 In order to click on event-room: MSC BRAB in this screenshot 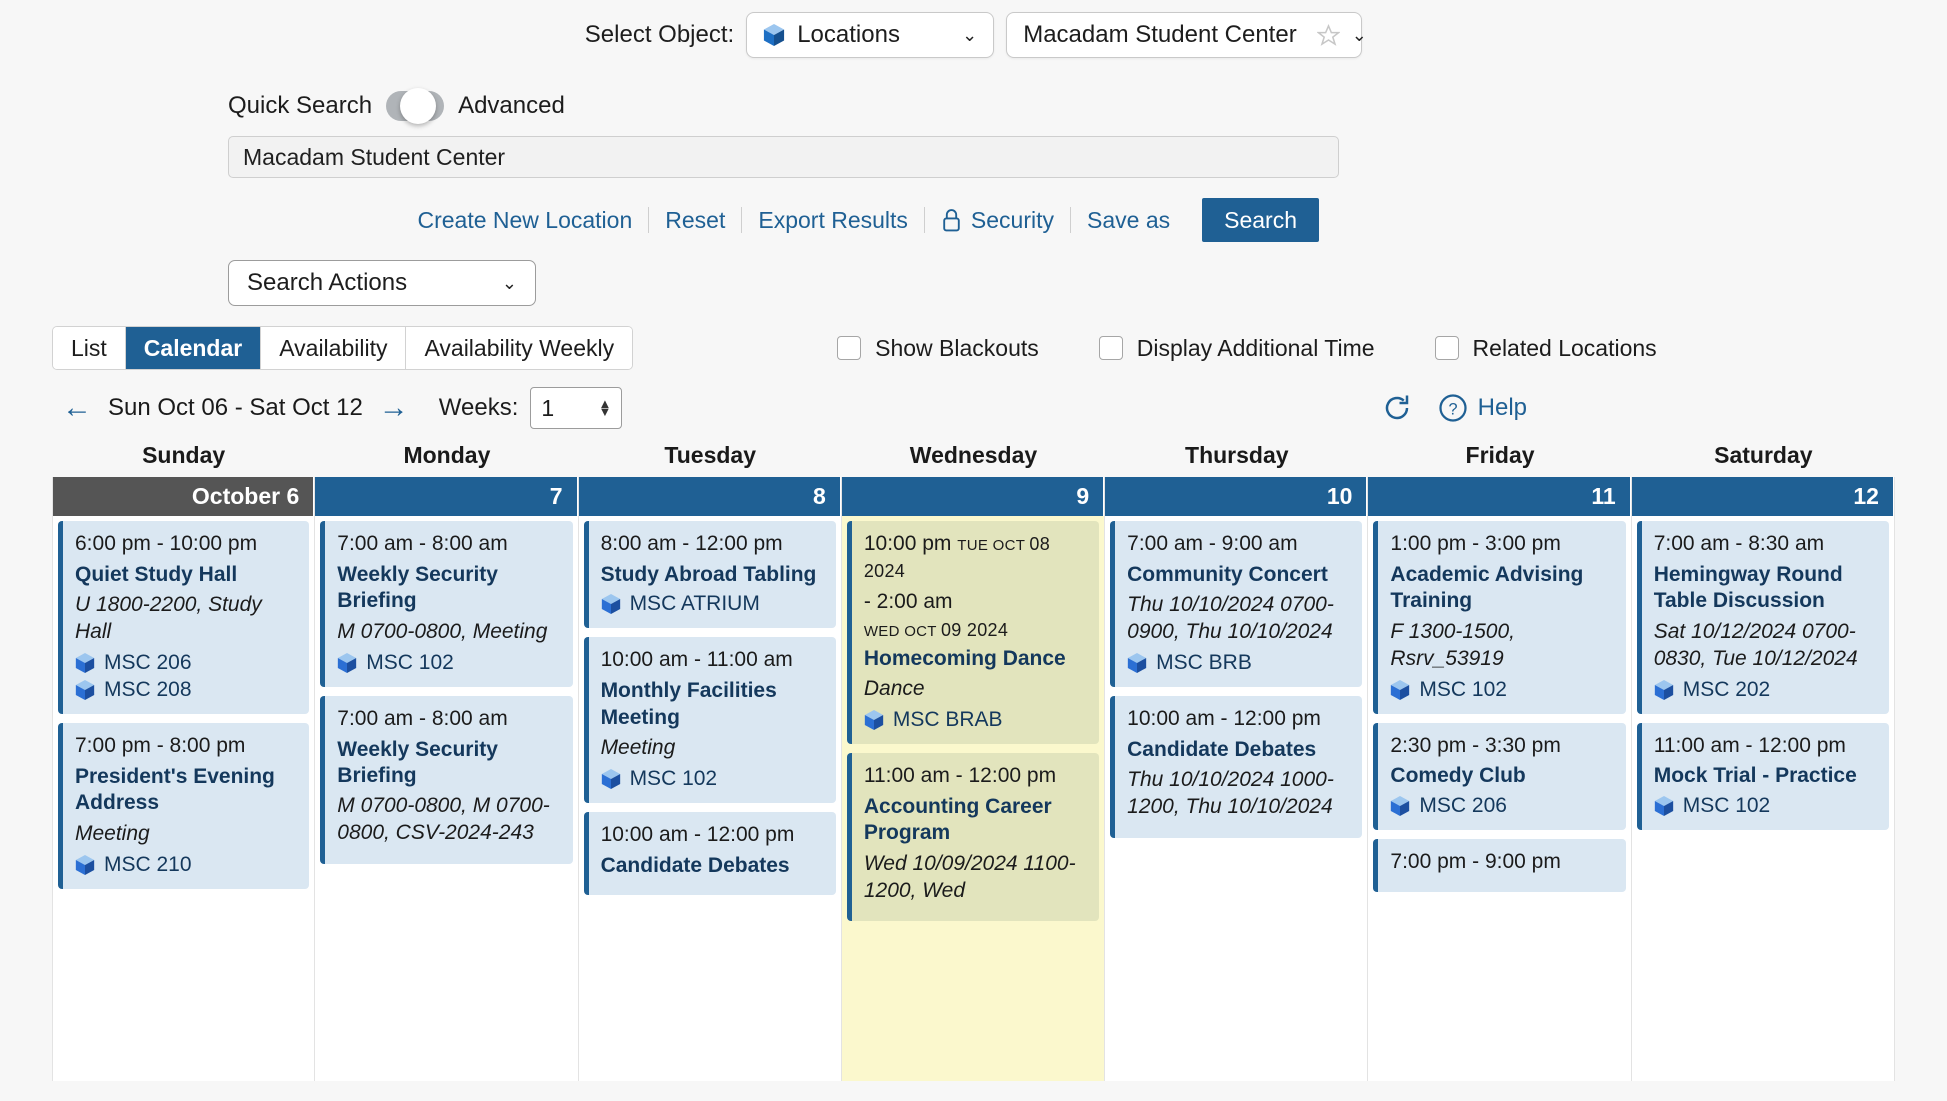, I will do `click(975, 720)`.